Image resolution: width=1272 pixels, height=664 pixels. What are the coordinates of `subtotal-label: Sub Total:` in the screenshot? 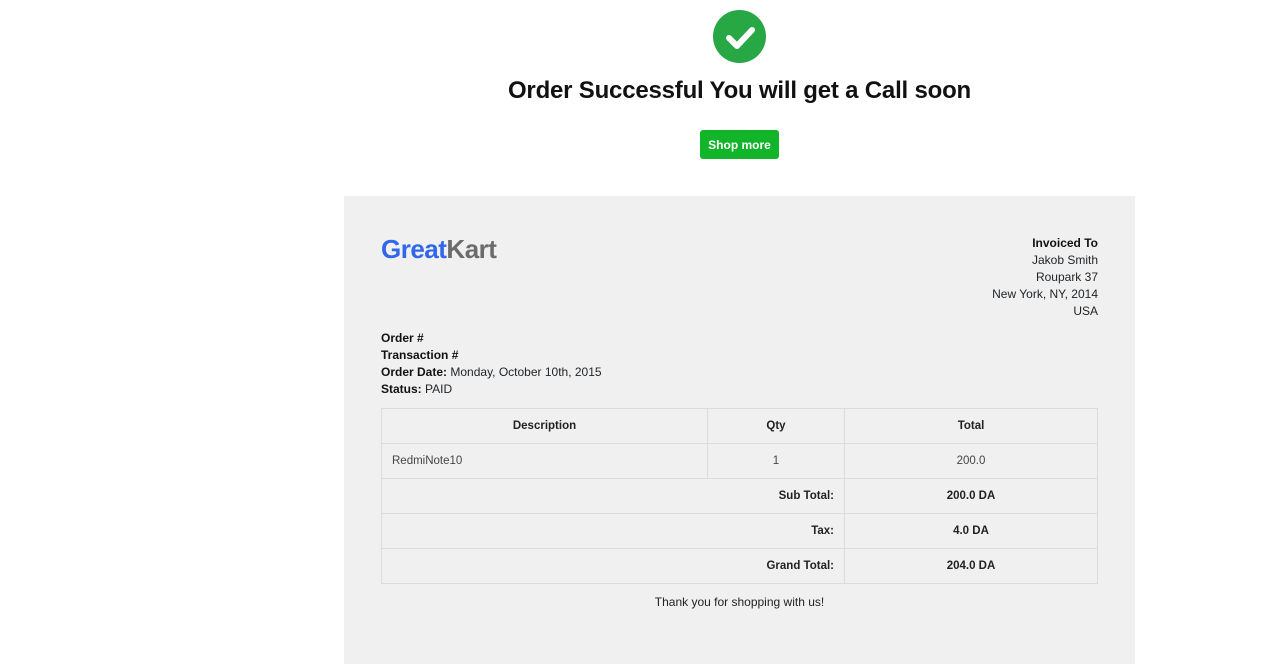 It's located at (613, 496).